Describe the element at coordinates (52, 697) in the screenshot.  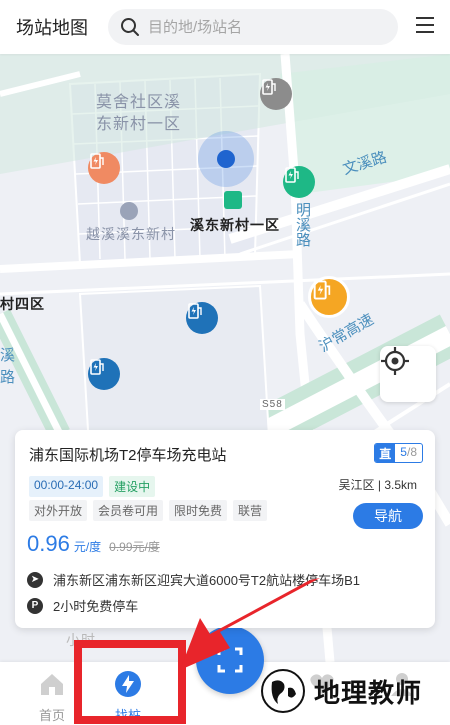
I see `nav-home: 首页` at that location.